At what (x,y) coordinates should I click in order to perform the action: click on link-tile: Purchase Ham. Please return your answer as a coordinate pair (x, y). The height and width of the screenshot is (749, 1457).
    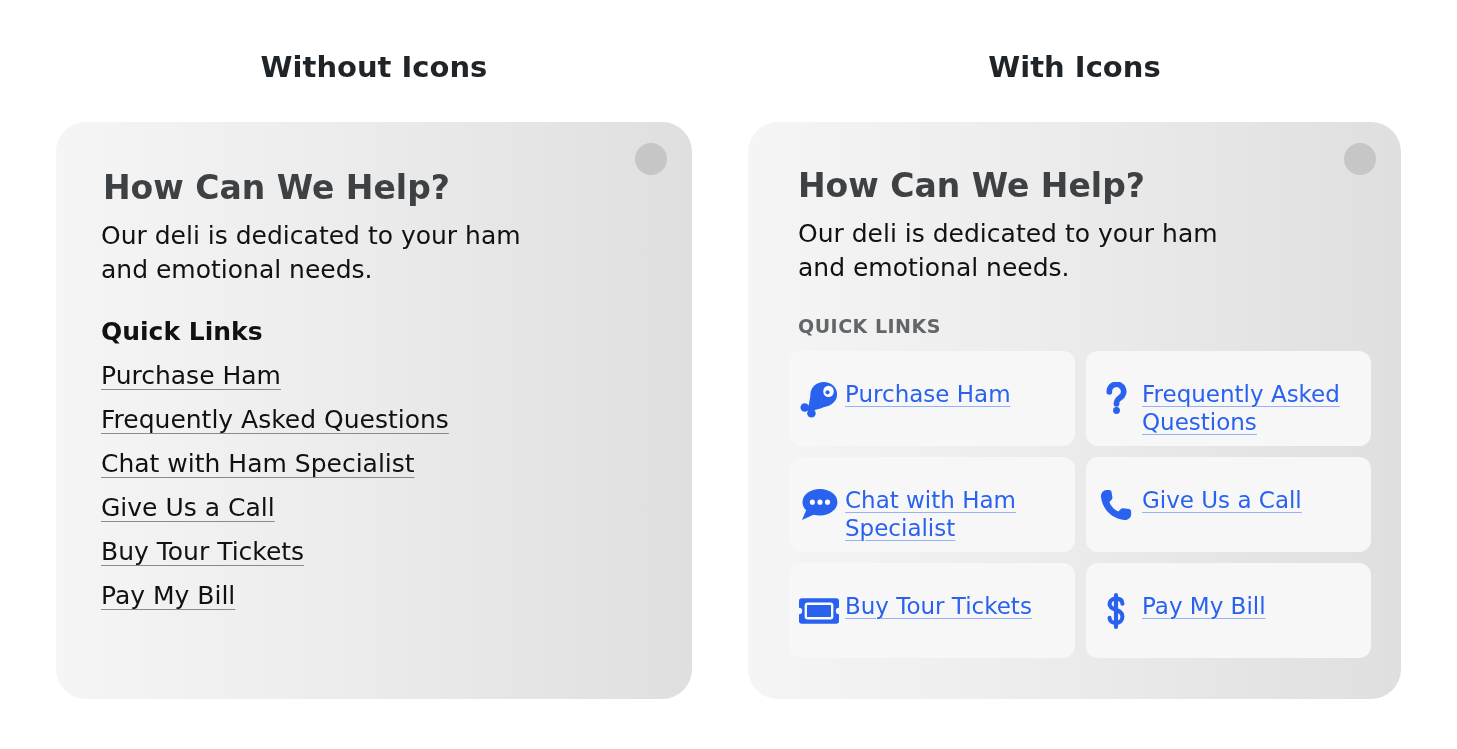
    Looking at the image, I should click on (932, 398).